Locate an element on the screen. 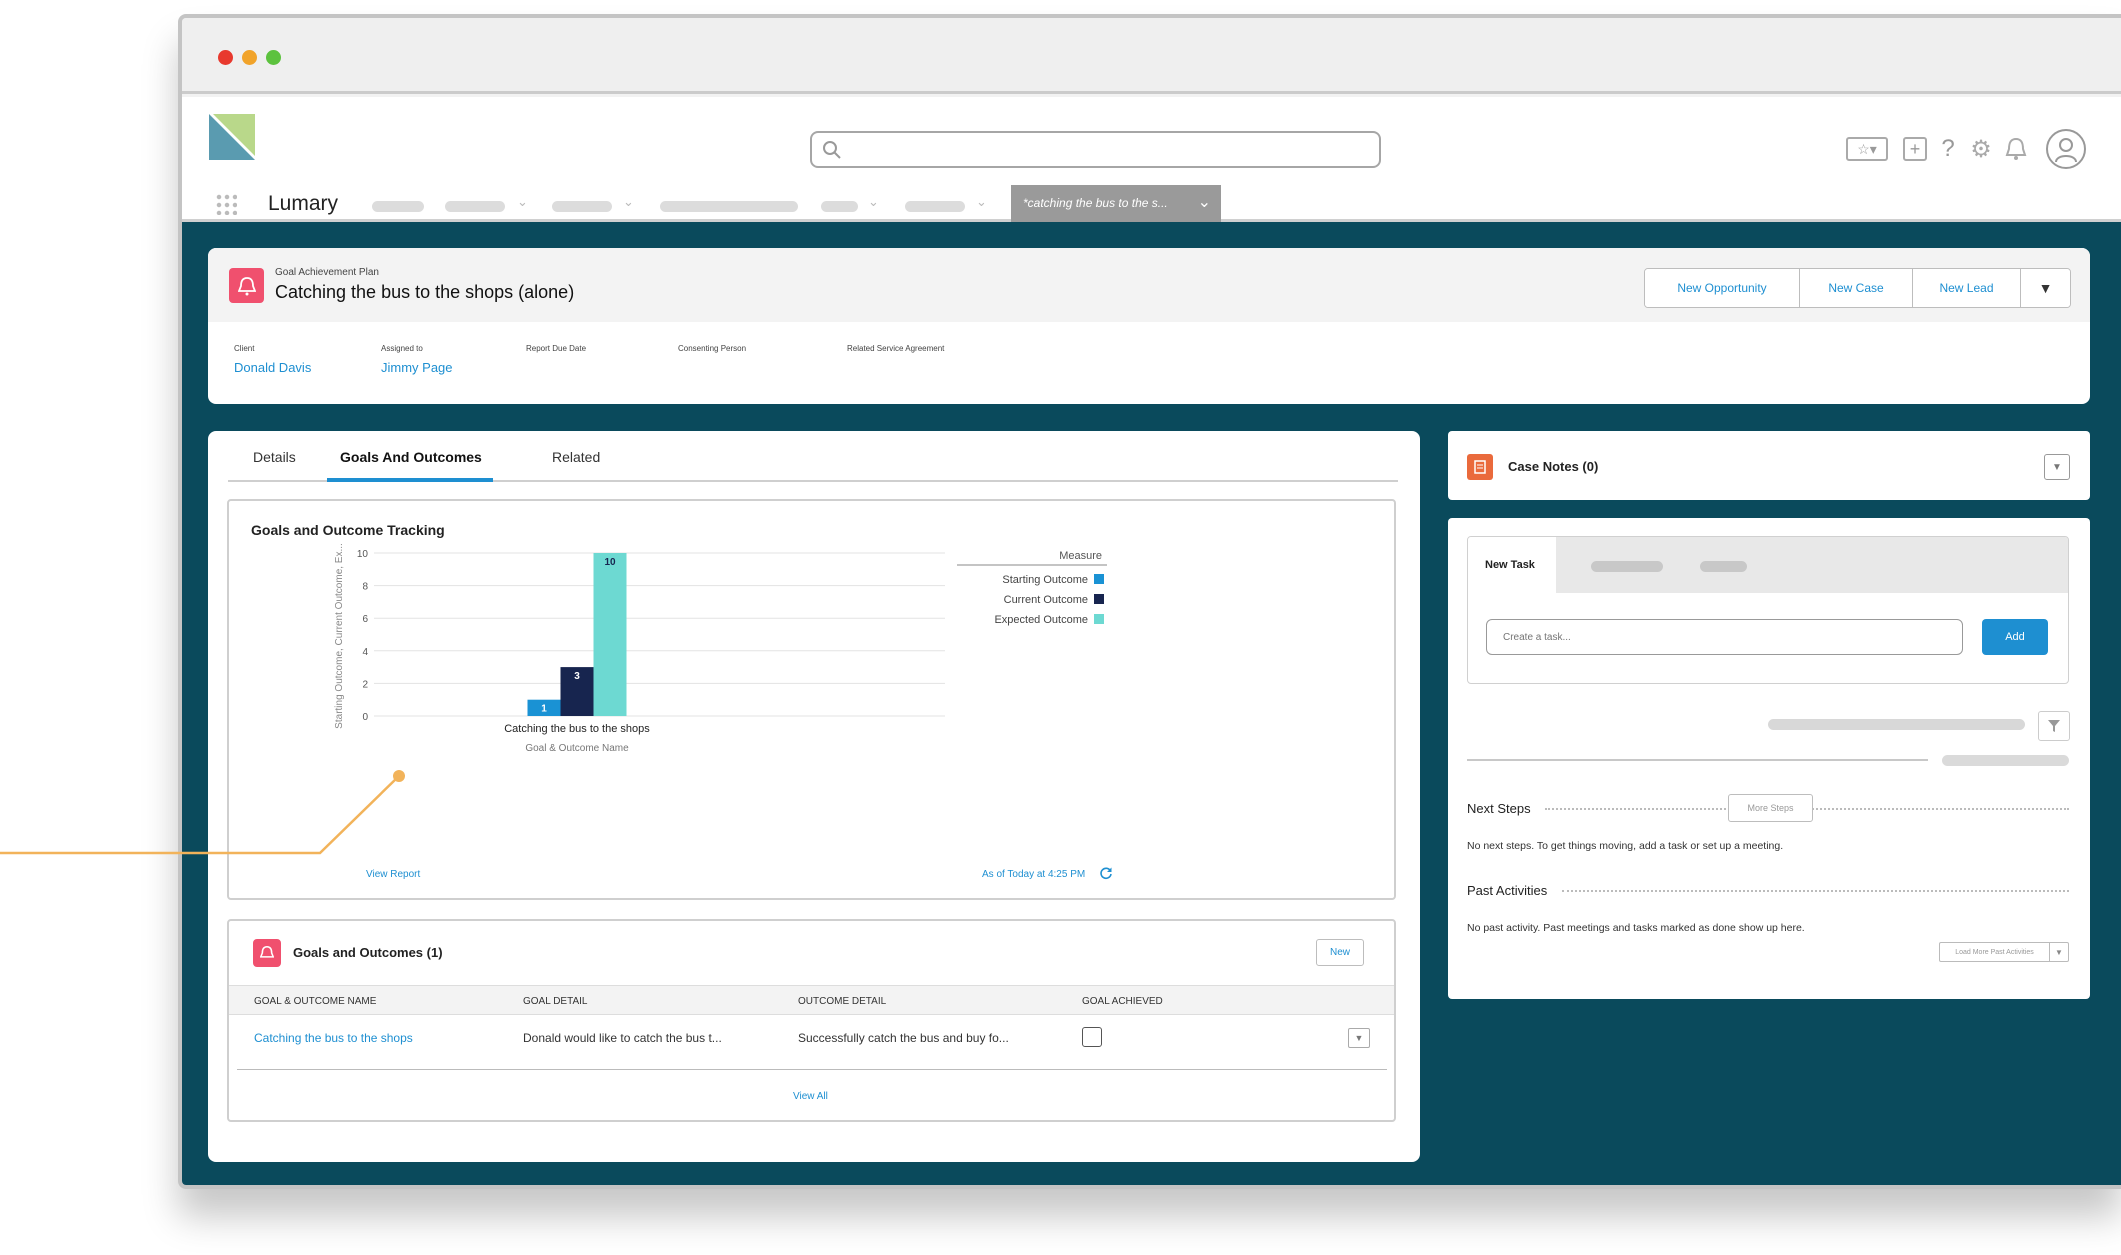 The width and height of the screenshot is (2121, 1255). case-notes-card: Case Notes (0) ▼ is located at coordinates (1769, 465).